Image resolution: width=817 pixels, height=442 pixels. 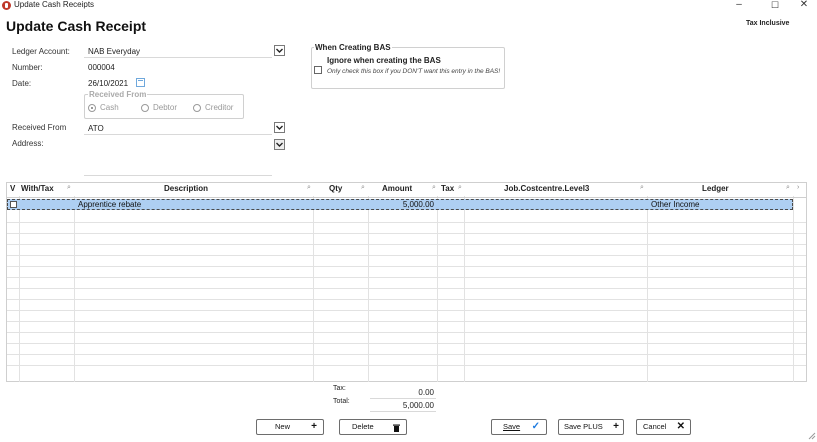 I want to click on row-amount: 5,000.00, so click(x=402, y=204).